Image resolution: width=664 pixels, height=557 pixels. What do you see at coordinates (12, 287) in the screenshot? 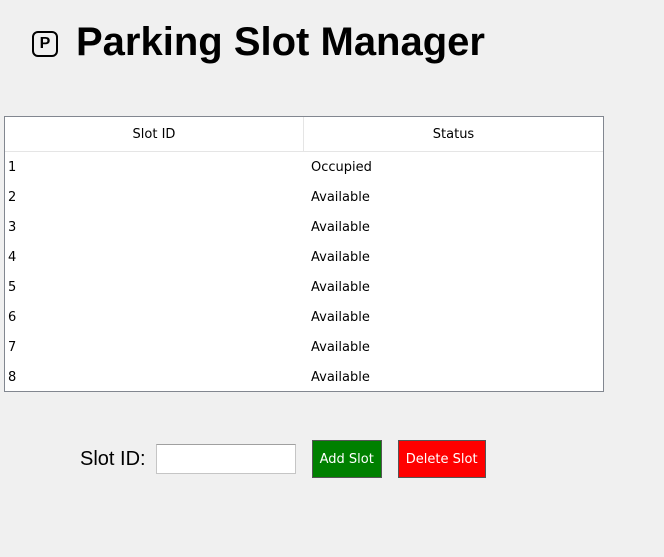
I see `cell-slot-id: 5` at bounding box center [12, 287].